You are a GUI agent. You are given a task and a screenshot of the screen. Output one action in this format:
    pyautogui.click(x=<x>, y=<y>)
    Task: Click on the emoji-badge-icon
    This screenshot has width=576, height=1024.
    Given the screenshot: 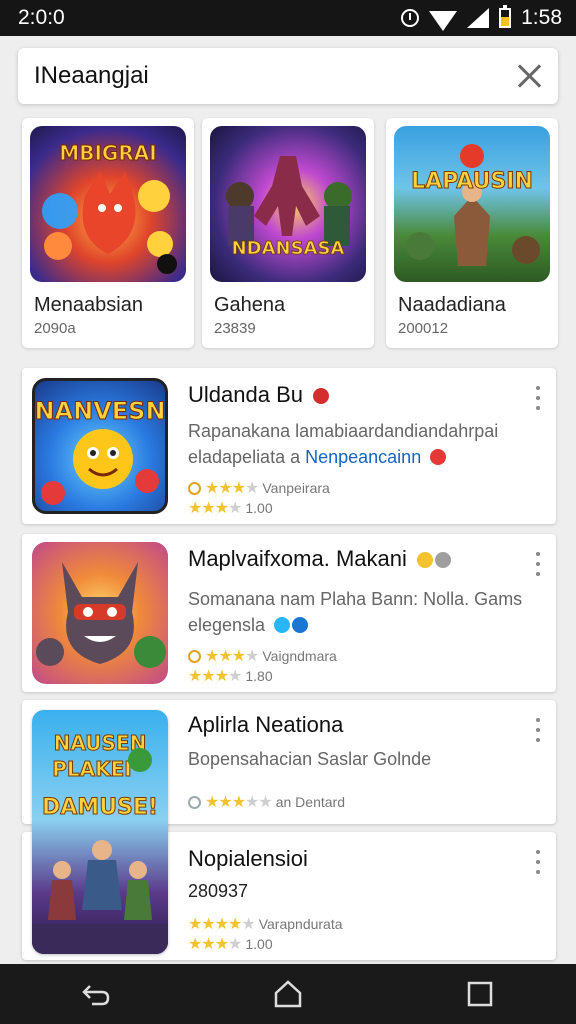 What is the action you would take?
    pyautogui.click(x=425, y=560)
    